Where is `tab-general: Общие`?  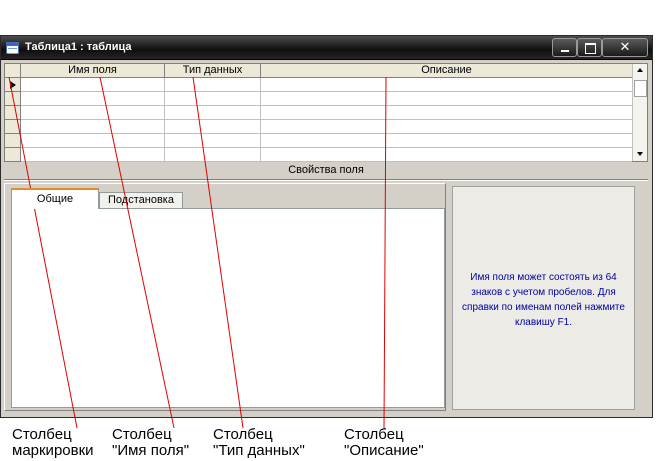 tab-general: Общие is located at coordinates (55, 198).